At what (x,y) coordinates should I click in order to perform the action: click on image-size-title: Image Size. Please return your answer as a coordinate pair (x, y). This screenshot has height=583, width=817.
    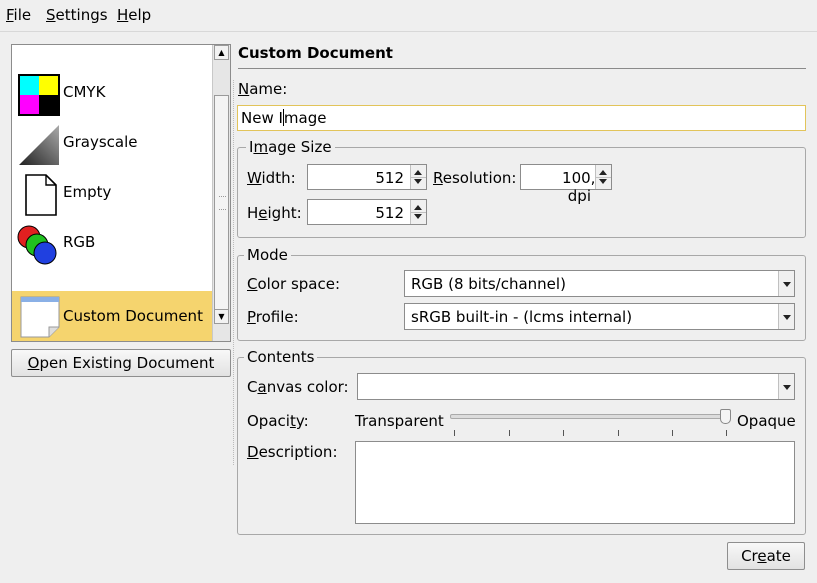
    Looking at the image, I should click on (290, 147).